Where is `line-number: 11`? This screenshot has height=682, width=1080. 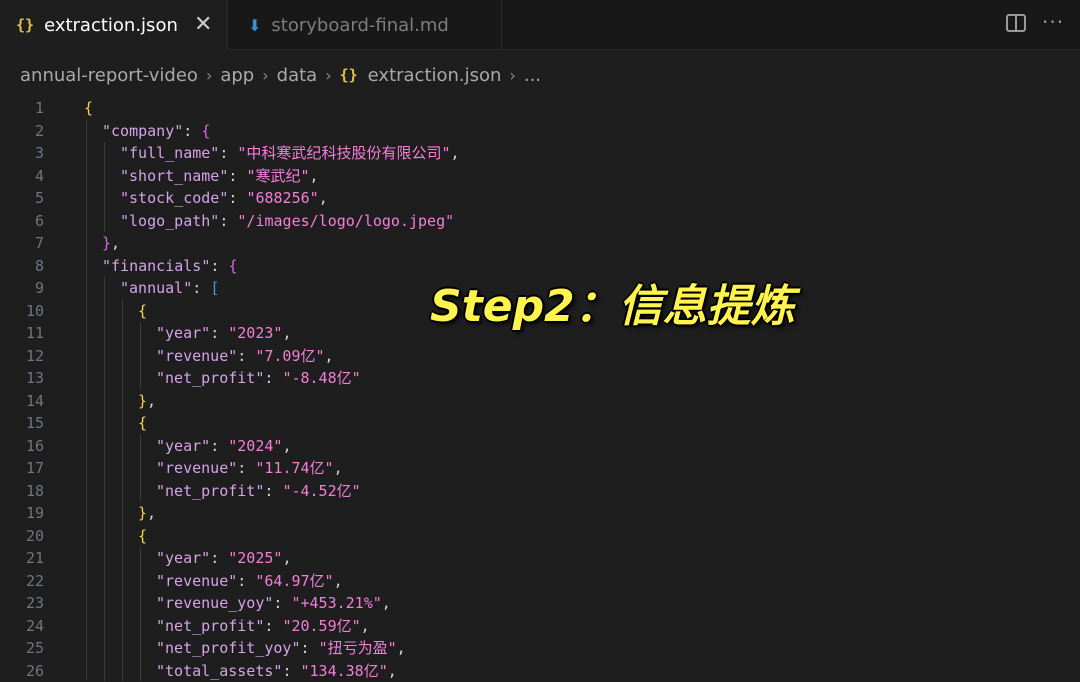
line-number: 11 is located at coordinates (22, 333).